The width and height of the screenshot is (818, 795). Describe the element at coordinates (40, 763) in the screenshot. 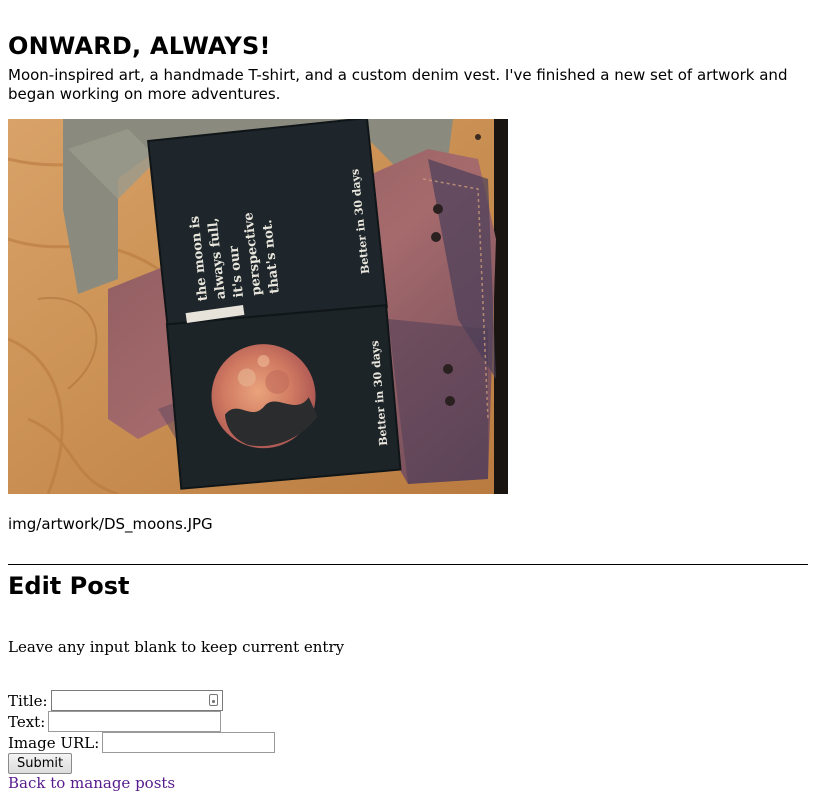

I see `submit-button: Submit` at that location.